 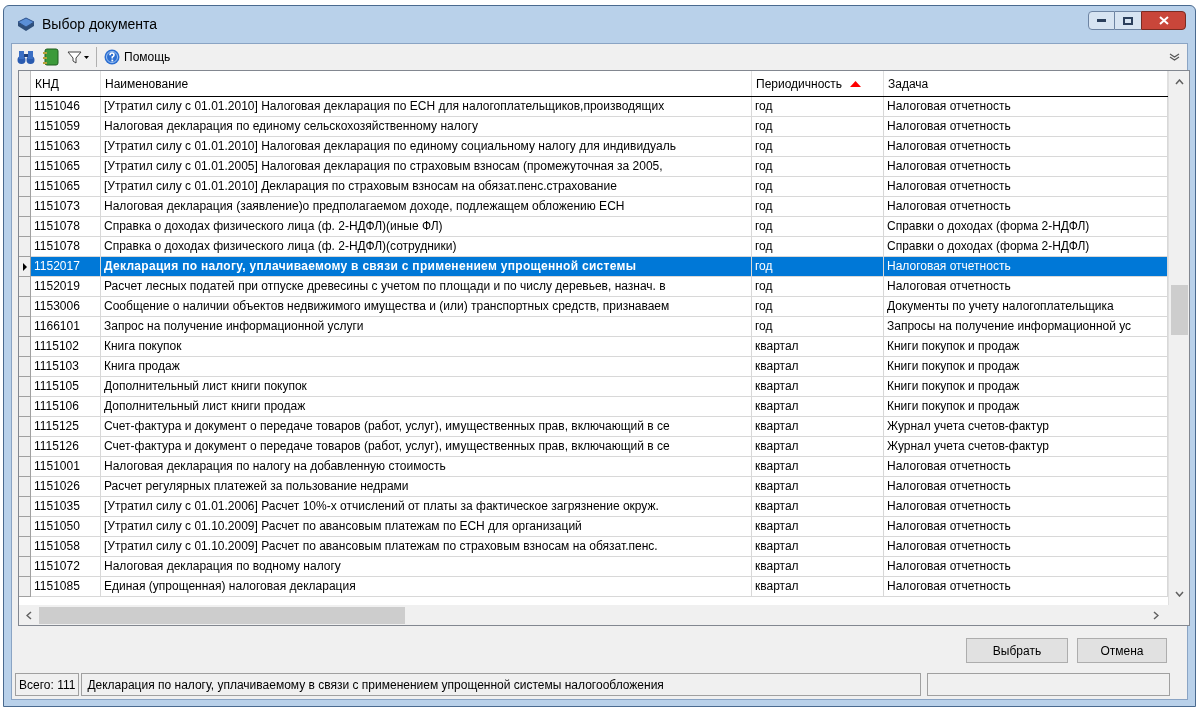 What do you see at coordinates (137, 57) in the screenshot?
I see `help-button: Помощь` at bounding box center [137, 57].